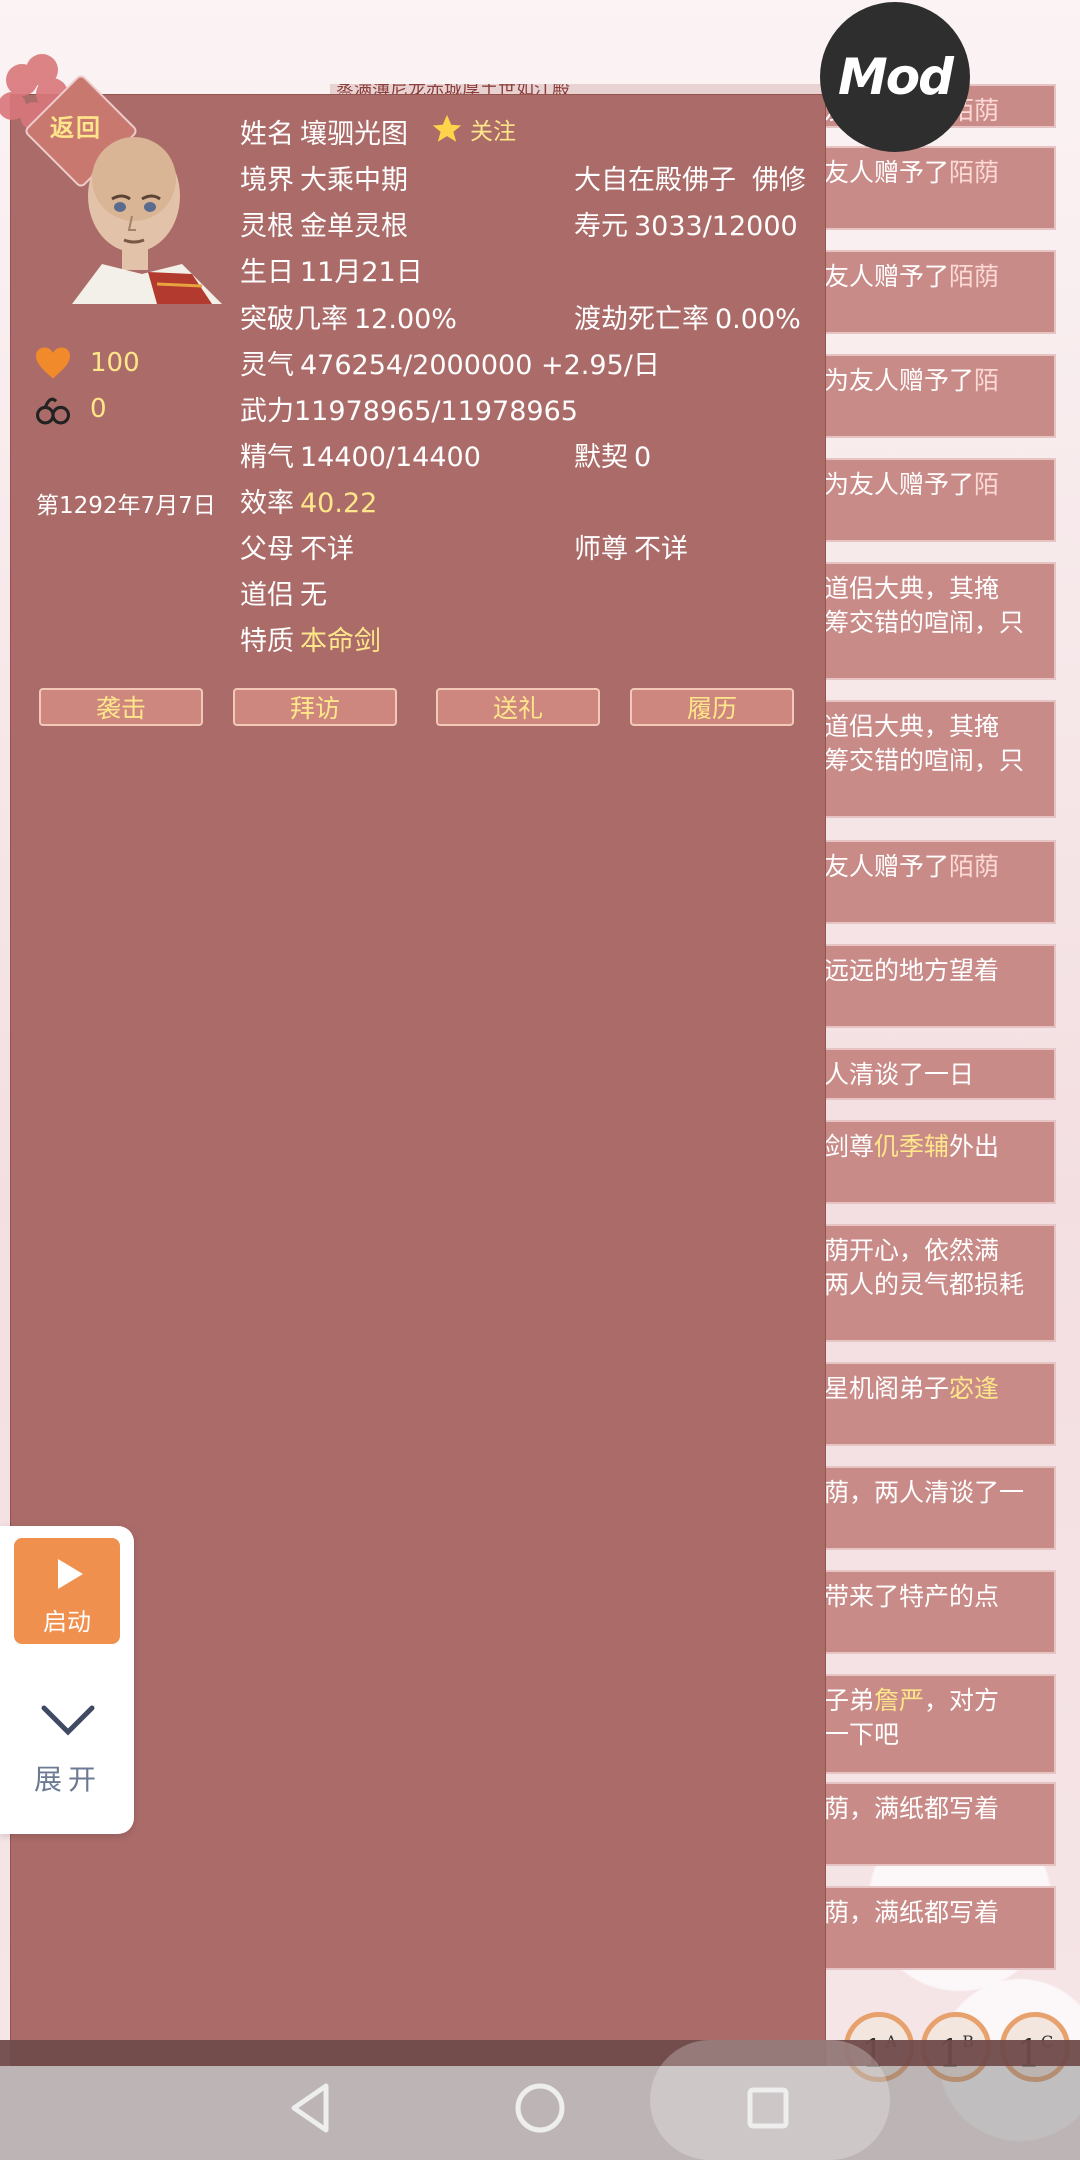 Image resolution: width=1080 pixels, height=2160 pixels. Describe the element at coordinates (67, 1591) in the screenshot. I see `start-button: 启动` at that location.